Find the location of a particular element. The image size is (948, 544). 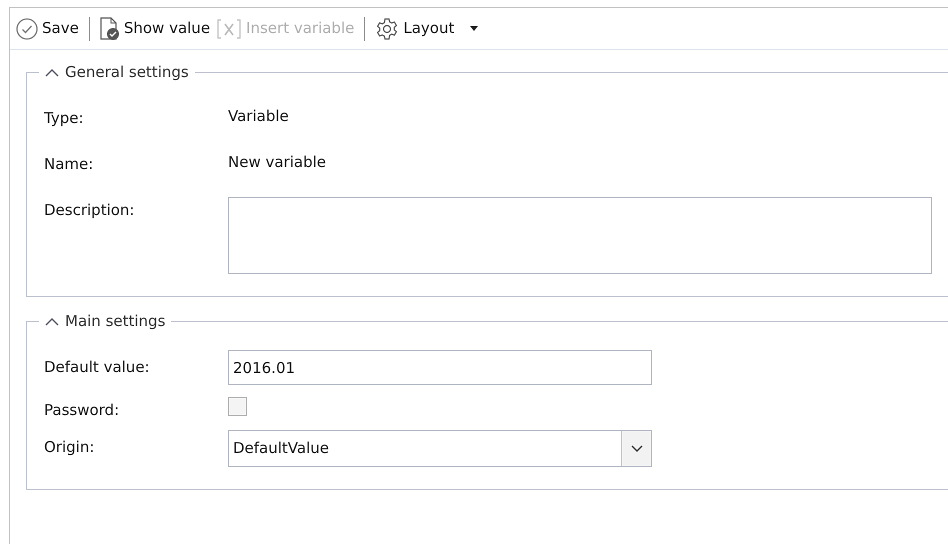

input-field: 2016.01 is located at coordinates (440, 367).